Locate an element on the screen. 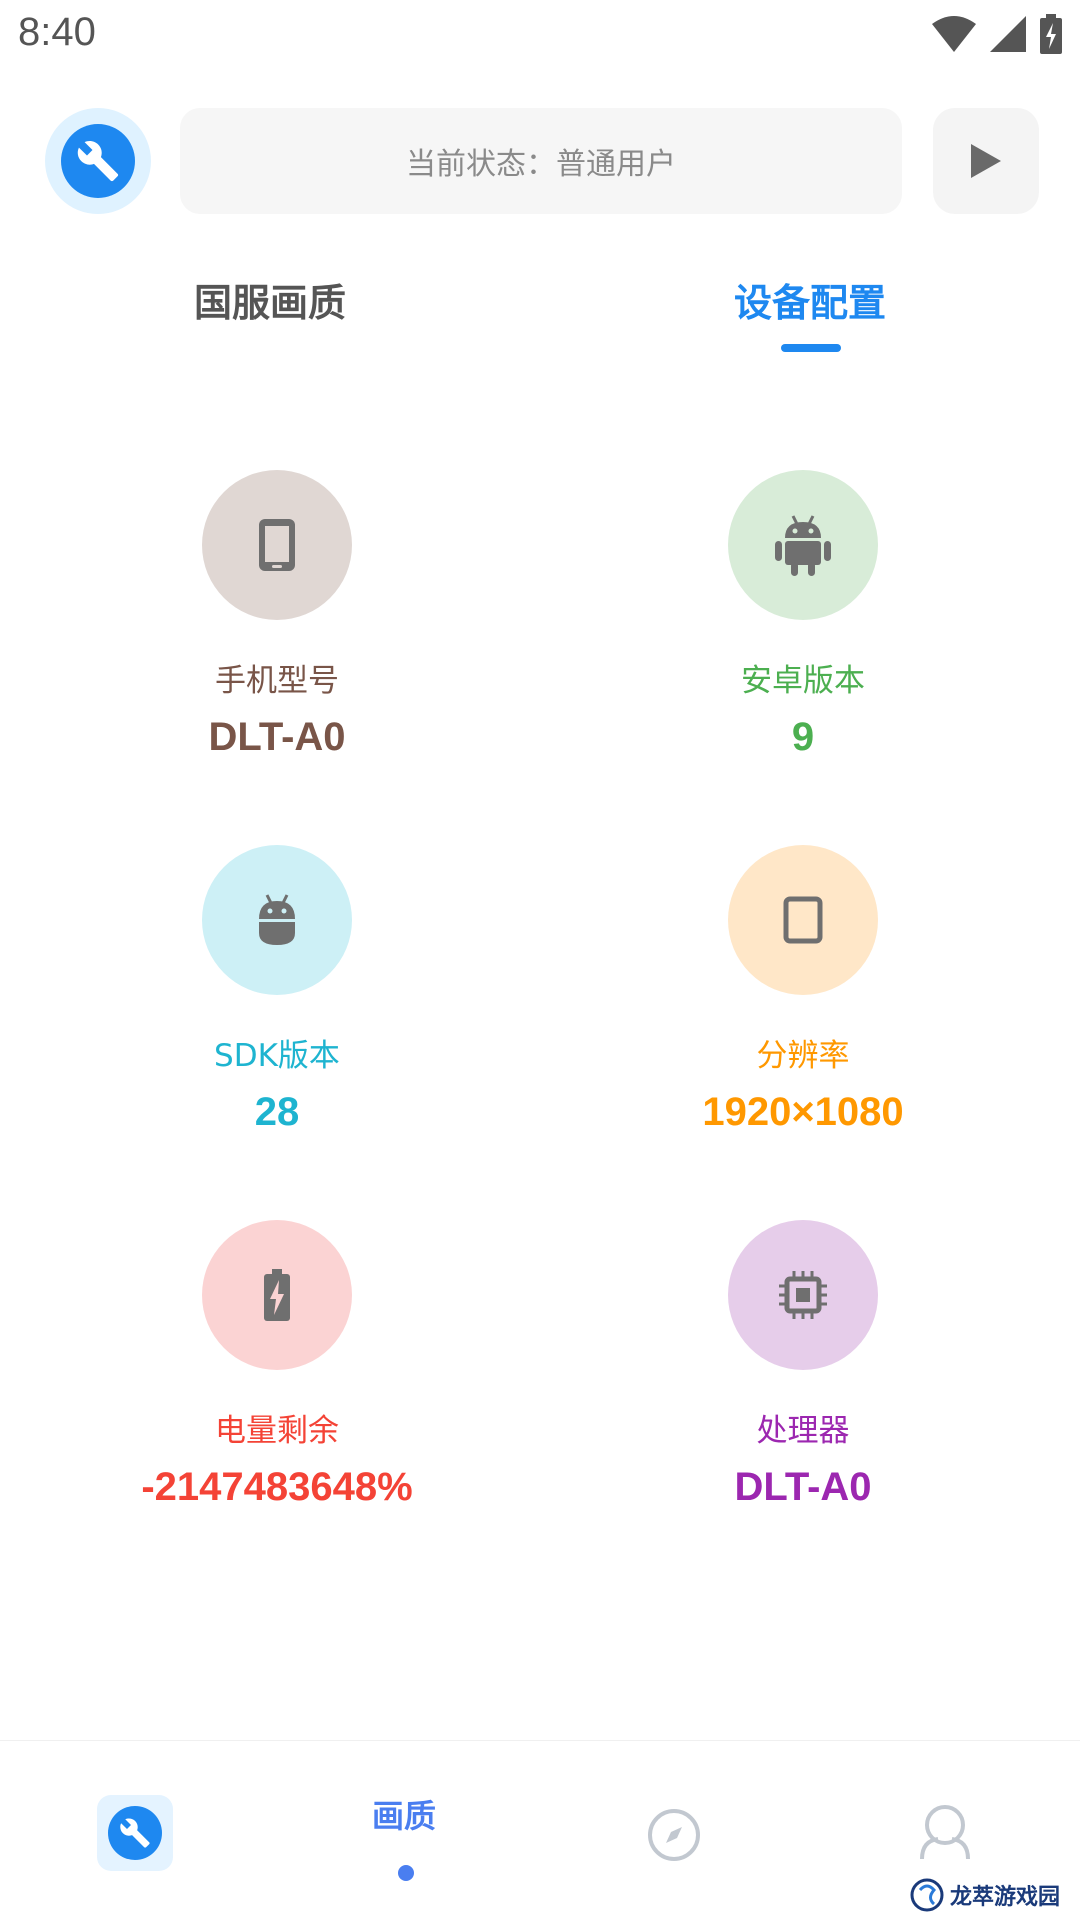  play-button is located at coordinates (986, 161).